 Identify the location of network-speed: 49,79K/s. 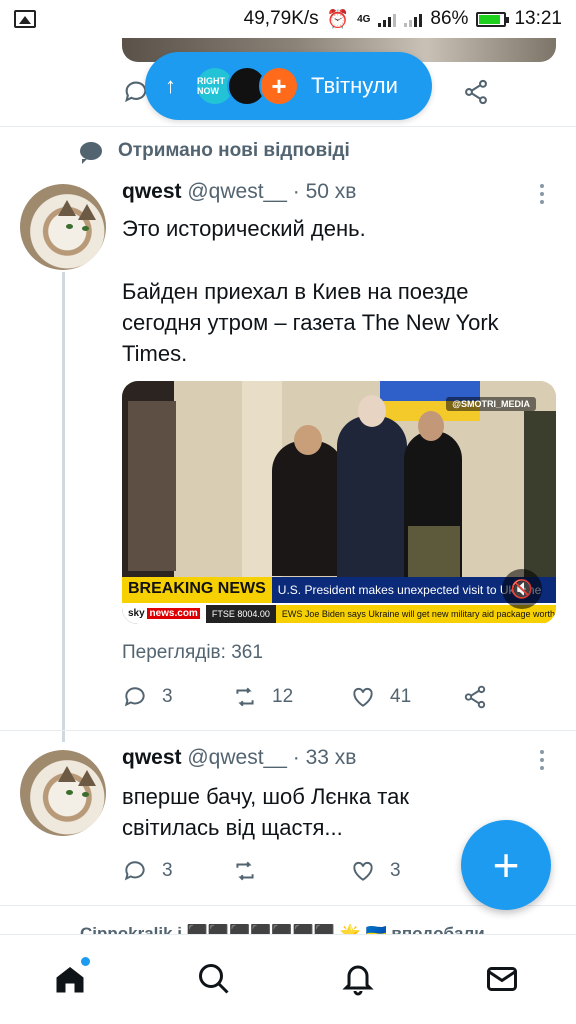
(281, 18).